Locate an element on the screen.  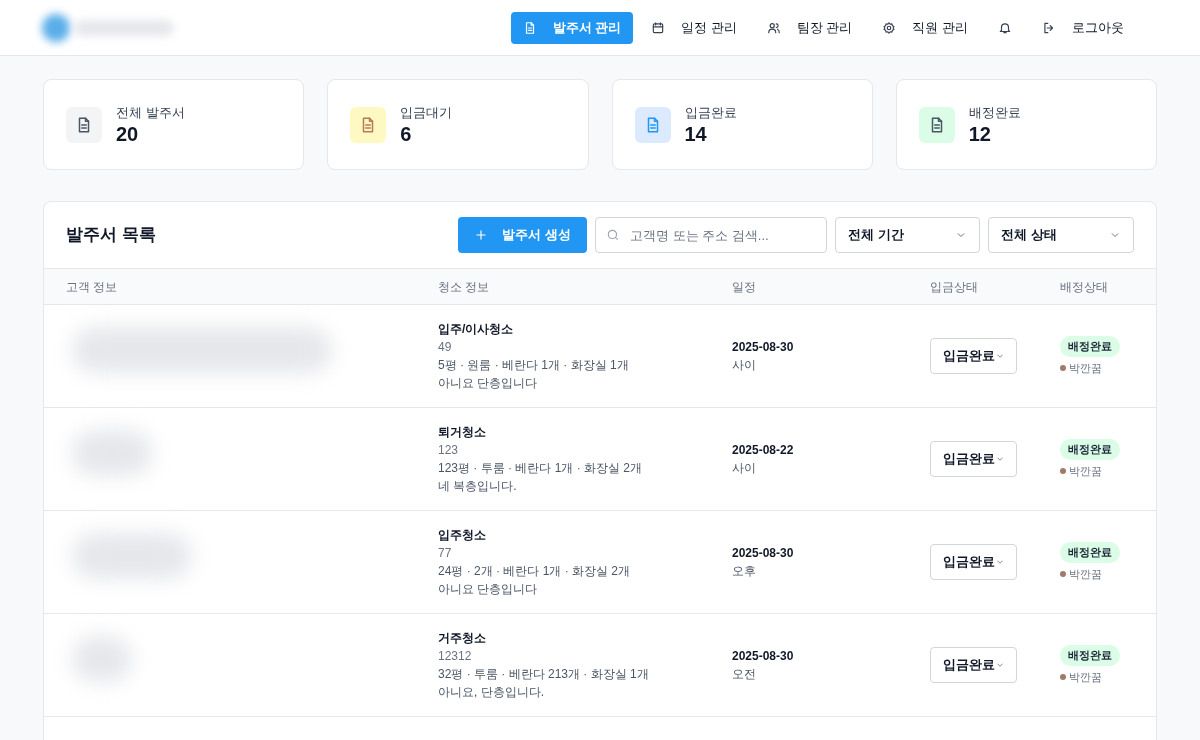
cleaning-details: 24평 · 2개 · 베란다 1개 · 화장실 2개 is located at coordinates (535, 571).